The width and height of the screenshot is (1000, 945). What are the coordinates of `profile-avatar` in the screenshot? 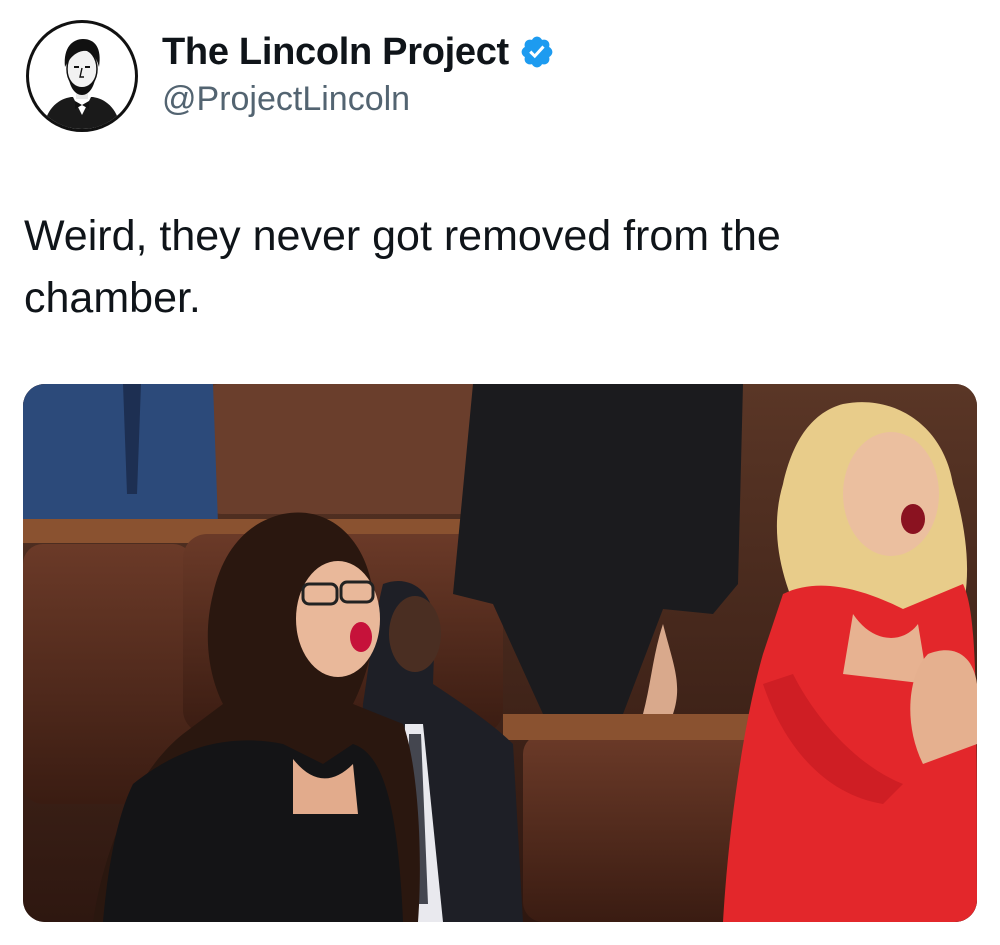 It's located at (82, 76).